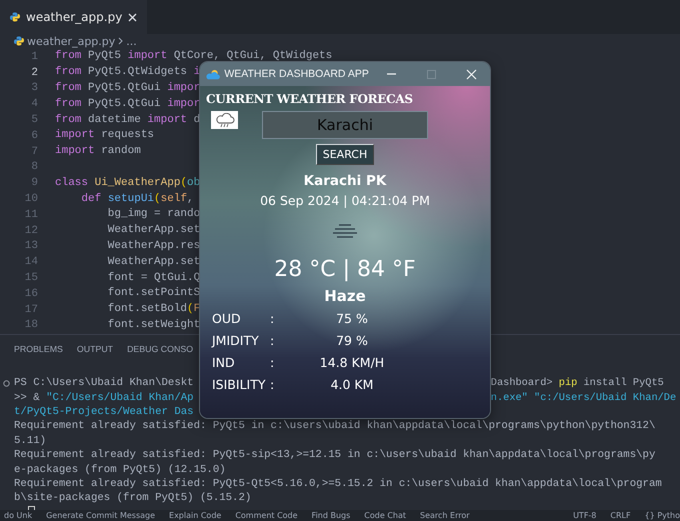  What do you see at coordinates (6, 383) in the screenshot?
I see `command-status-icon` at bounding box center [6, 383].